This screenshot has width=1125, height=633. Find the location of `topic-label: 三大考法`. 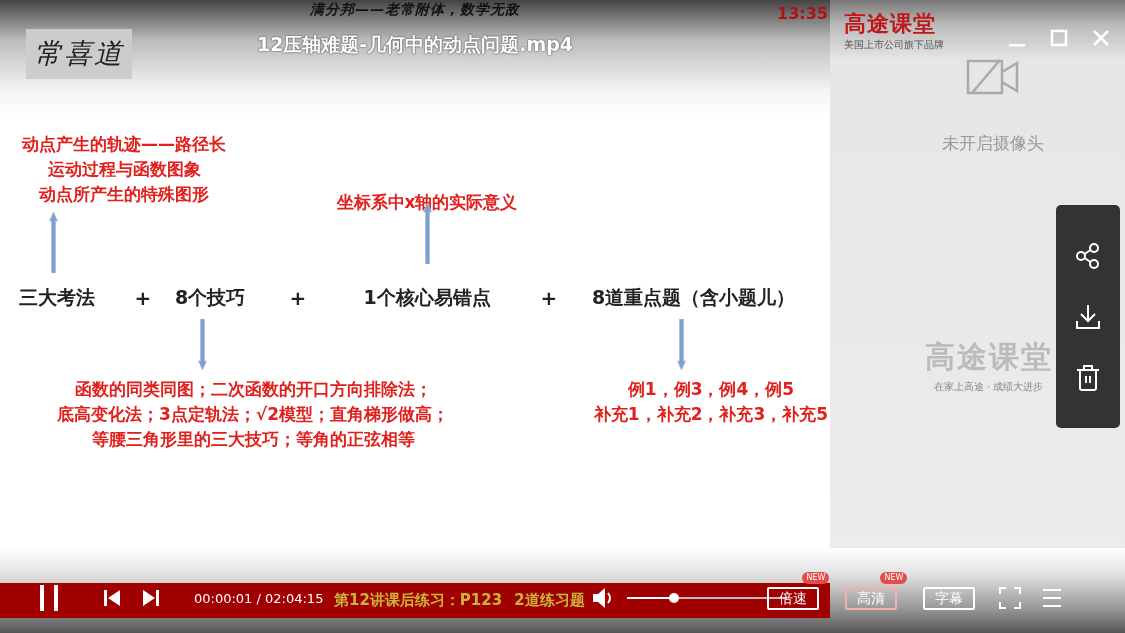

topic-label: 三大考法 is located at coordinates (57, 297).